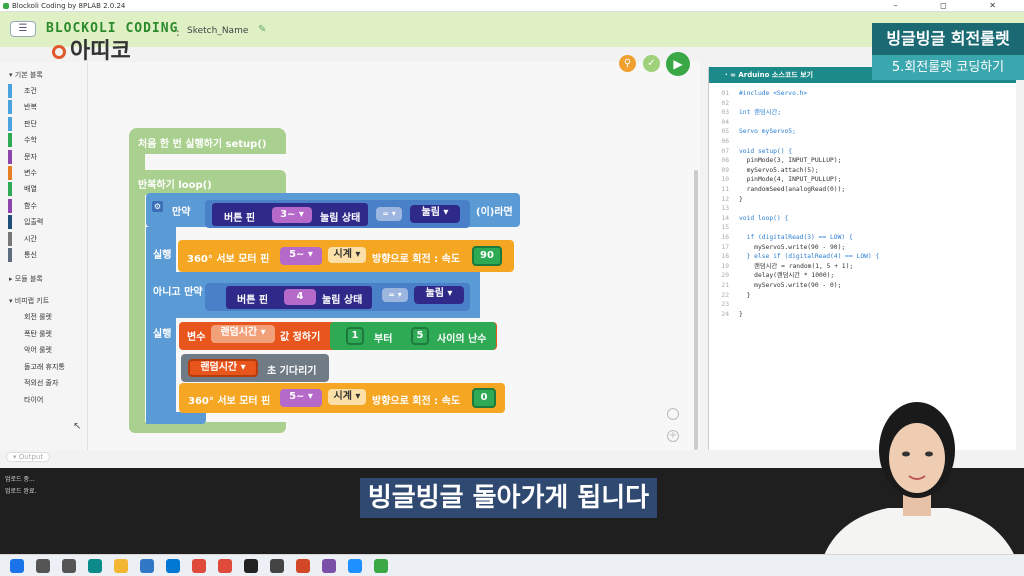  What do you see at coordinates (69, 6) in the screenshot?
I see `window-title: Blockoli Coding by 8PLAB 2.0.24` at bounding box center [69, 6].